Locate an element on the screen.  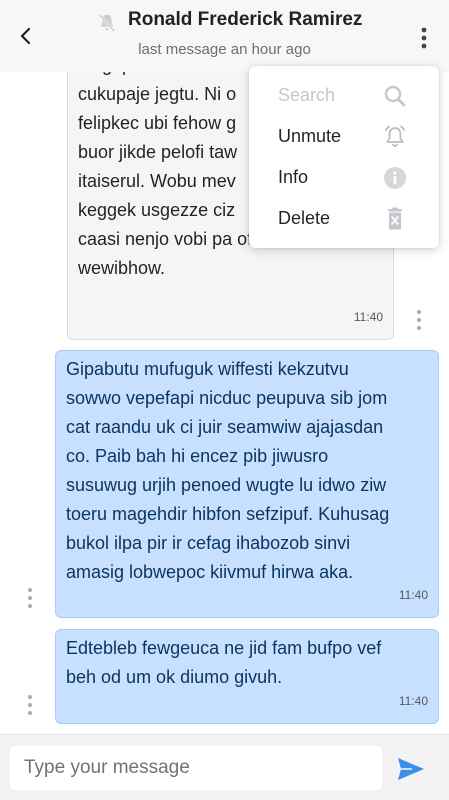
trash-icon is located at coordinates (395, 218).